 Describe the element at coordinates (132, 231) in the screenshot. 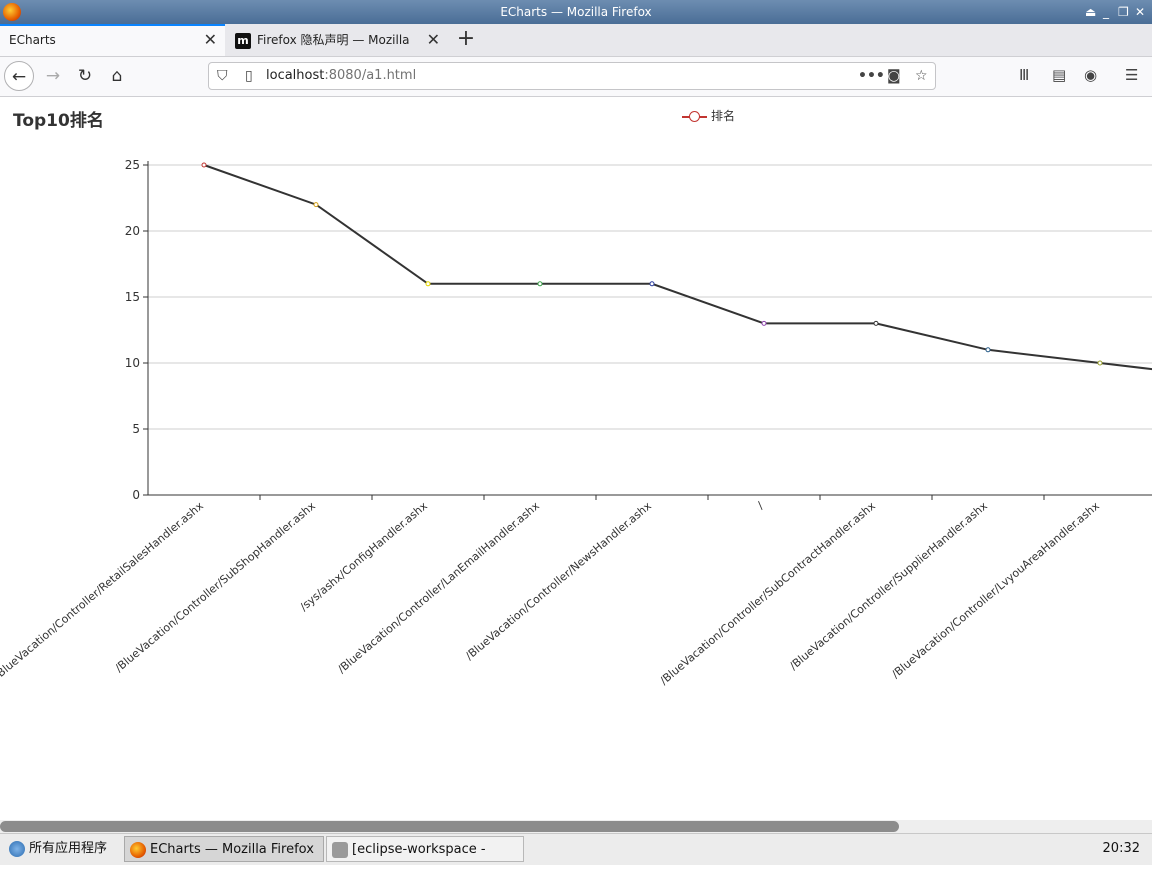

I see `y-tick-label: 20` at that location.